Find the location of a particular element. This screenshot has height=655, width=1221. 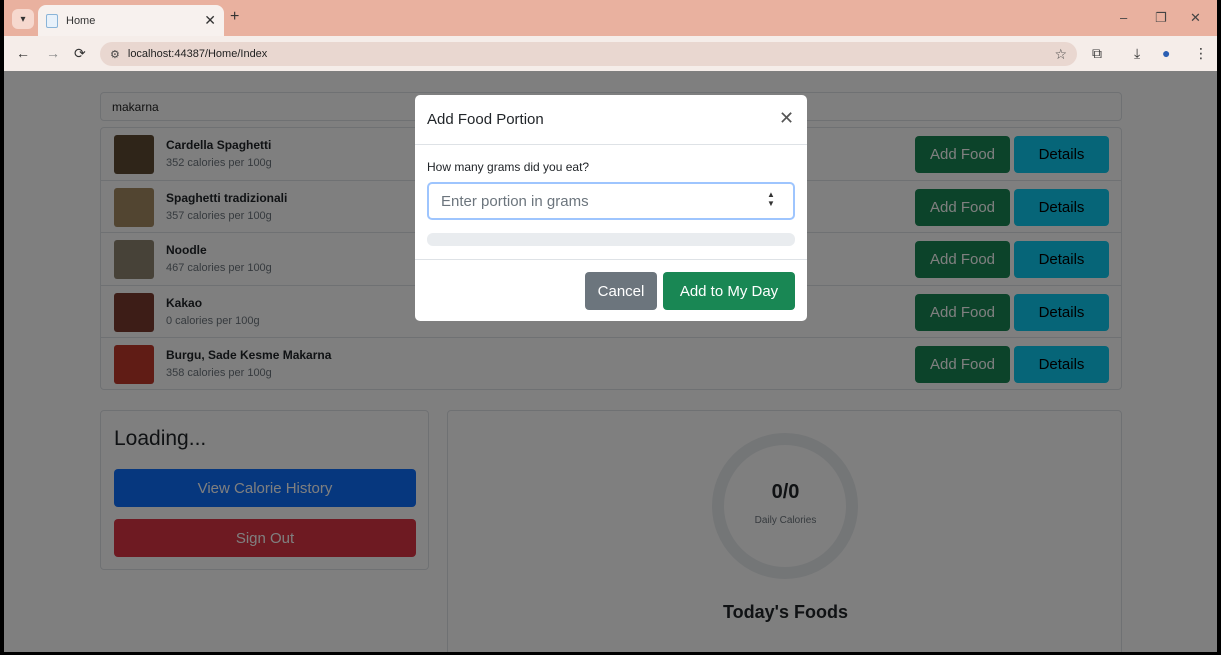

modal-title: Add Food Portion is located at coordinates (485, 119).